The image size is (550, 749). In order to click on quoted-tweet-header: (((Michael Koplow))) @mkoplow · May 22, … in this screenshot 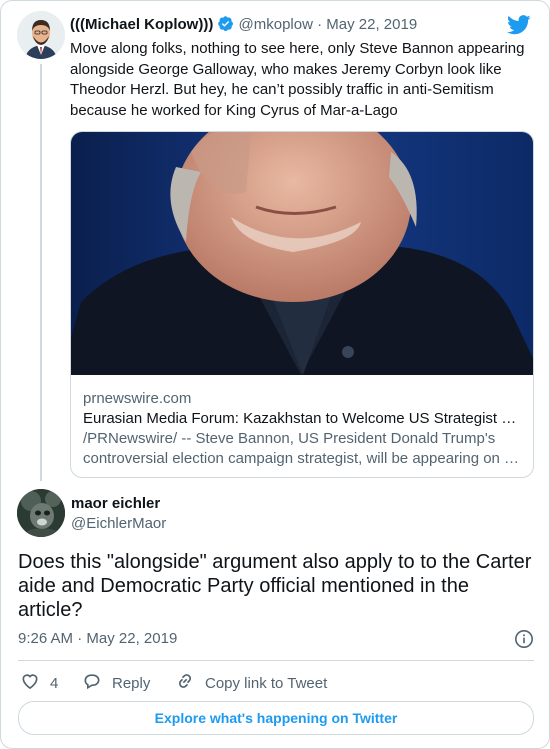, I will do `click(243, 26)`.